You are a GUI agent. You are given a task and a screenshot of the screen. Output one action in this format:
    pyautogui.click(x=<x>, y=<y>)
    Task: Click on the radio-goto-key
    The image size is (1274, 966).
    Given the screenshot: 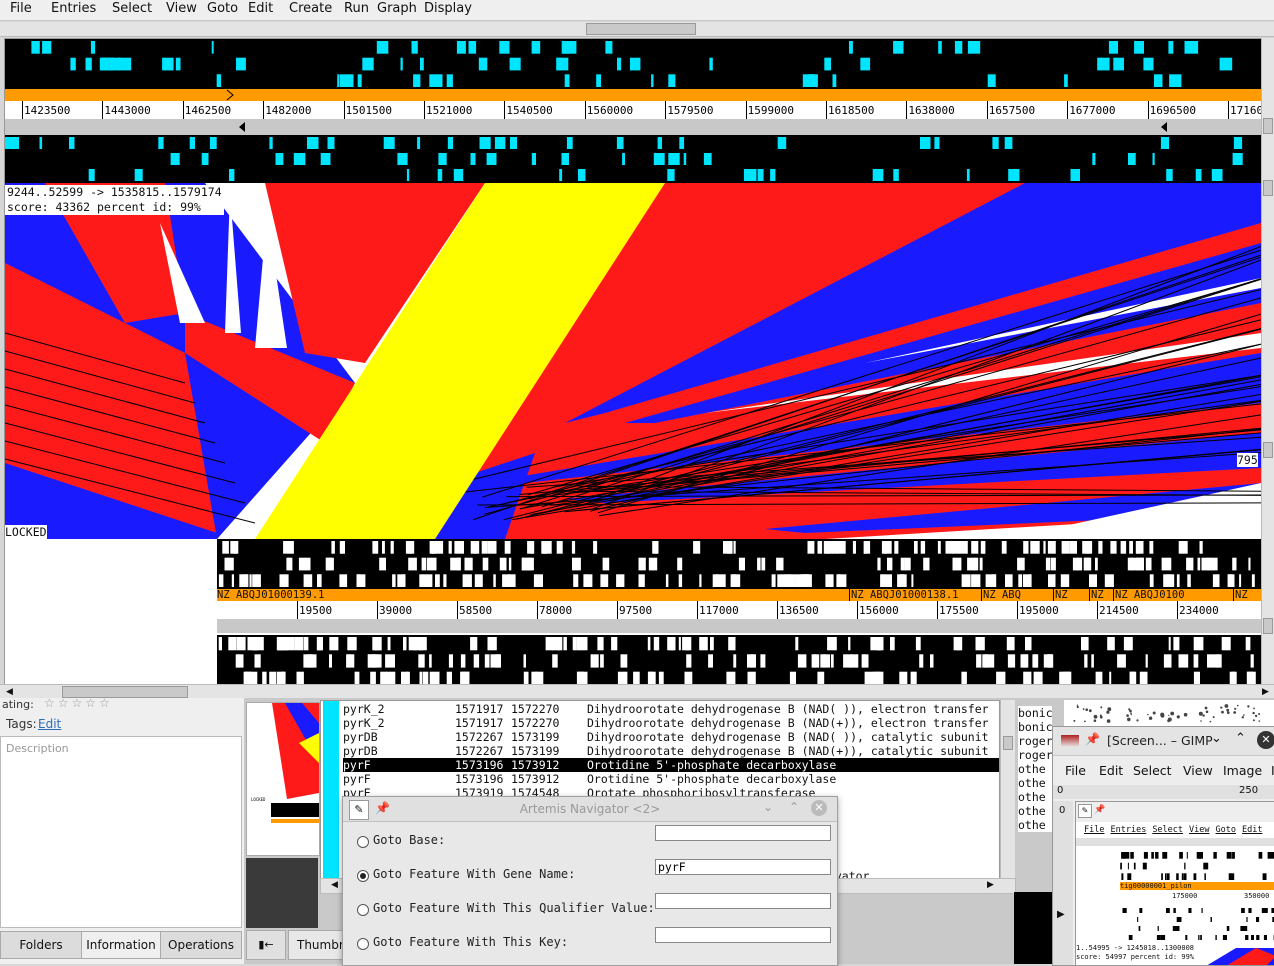 What is the action you would take?
    pyautogui.click(x=363, y=944)
    